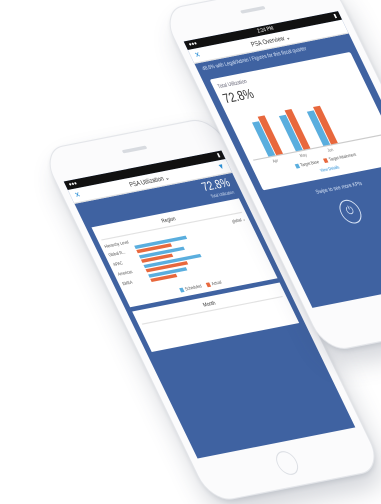 The height and width of the screenshot is (504, 381). Describe the element at coordinates (330, 149) in the screenshot. I see `x-tick-label: Jun` at that location.